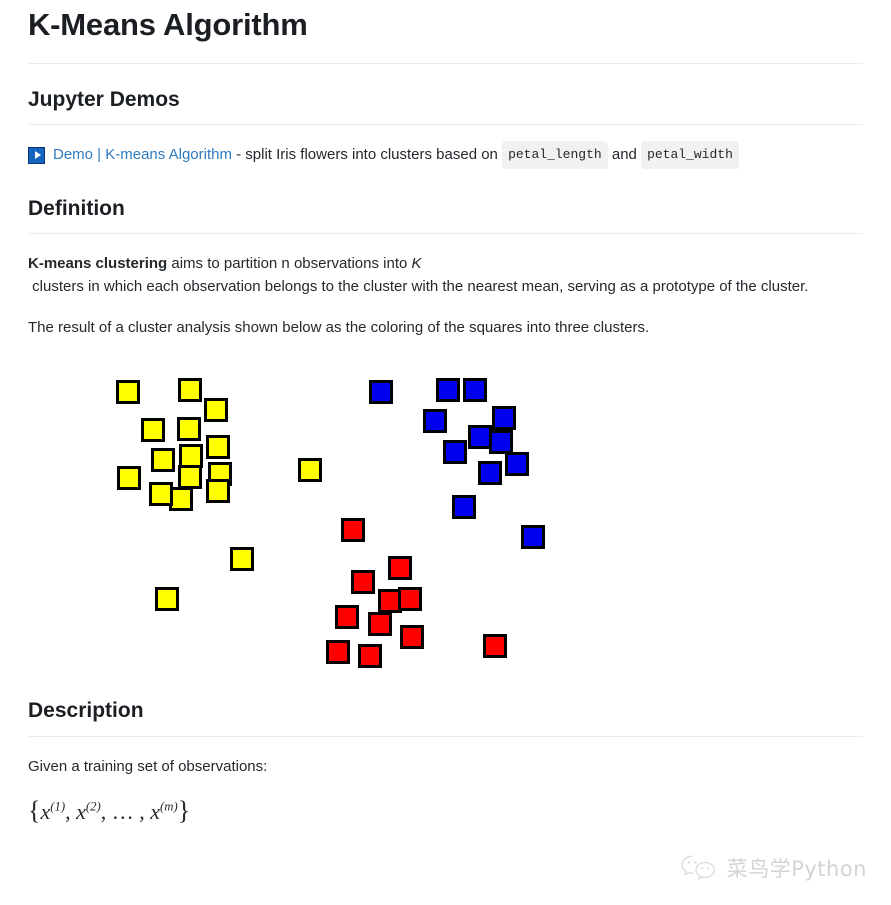 This screenshot has width=891, height=905. I want to click on page-title: K-Means Algorithm, so click(168, 24).